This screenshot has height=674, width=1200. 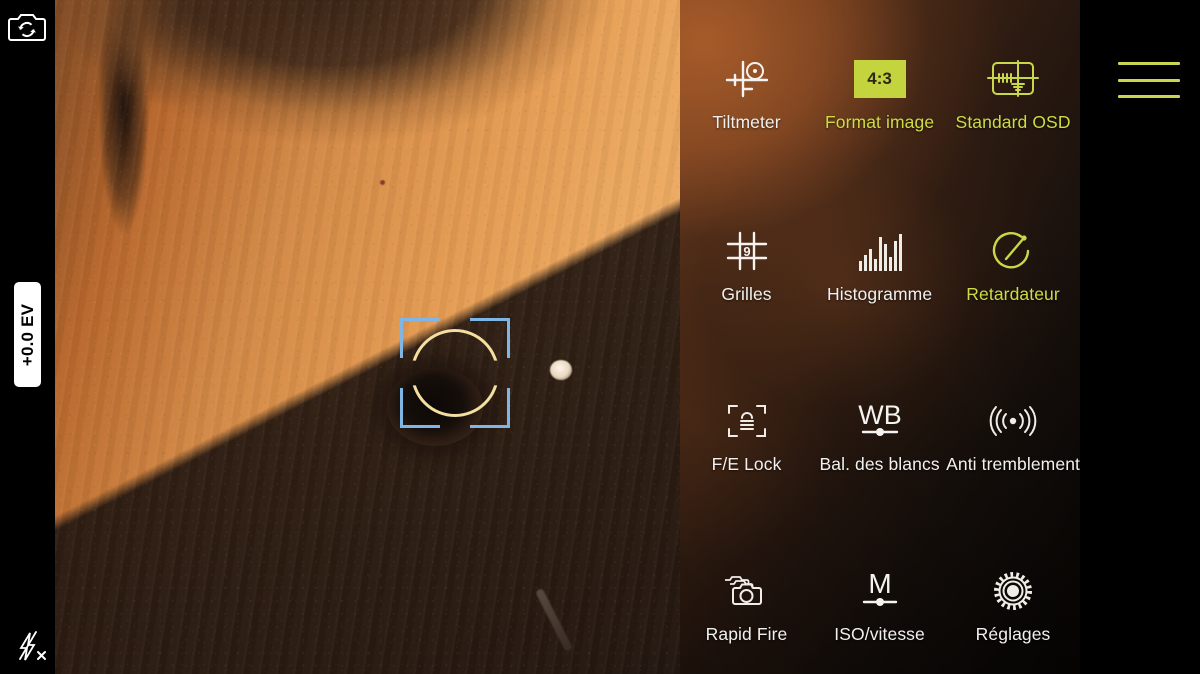 I want to click on setting-histogramme: Histogramme, so click(x=879, y=275).